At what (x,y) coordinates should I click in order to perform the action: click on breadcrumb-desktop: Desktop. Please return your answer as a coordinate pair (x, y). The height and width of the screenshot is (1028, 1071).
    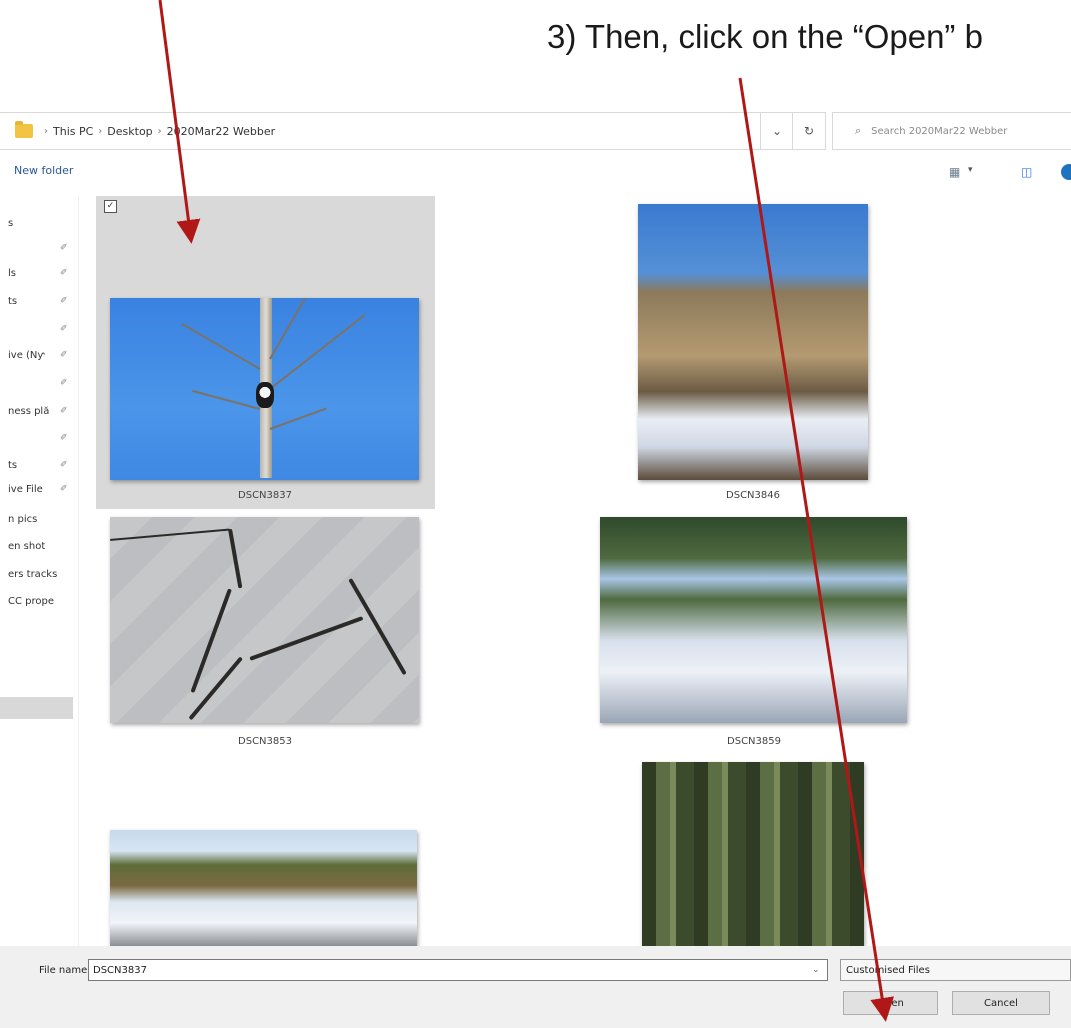
    Looking at the image, I should click on (129, 131).